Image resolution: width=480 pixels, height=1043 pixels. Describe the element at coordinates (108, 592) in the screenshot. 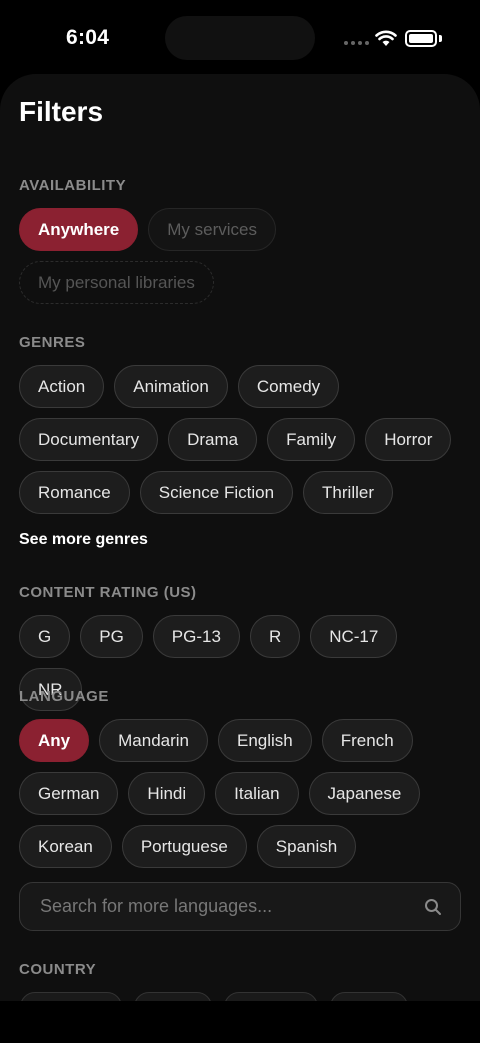

I see `content-rating-label: CONTENT RATING (US)` at that location.